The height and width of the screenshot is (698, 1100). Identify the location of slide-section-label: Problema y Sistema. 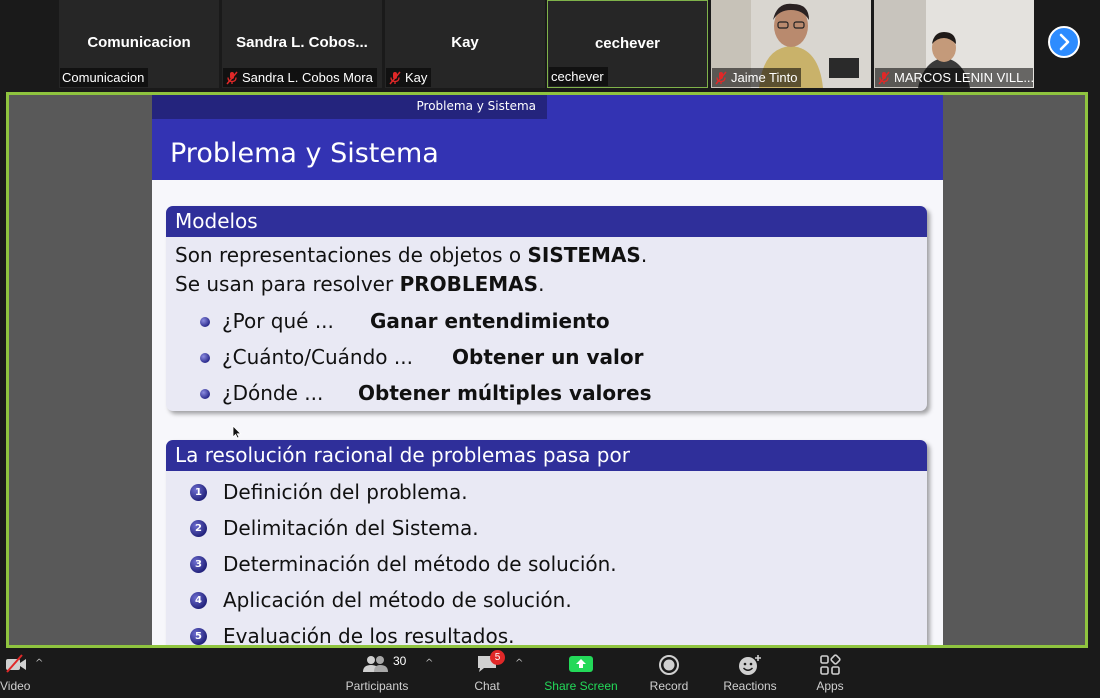
(476, 106).